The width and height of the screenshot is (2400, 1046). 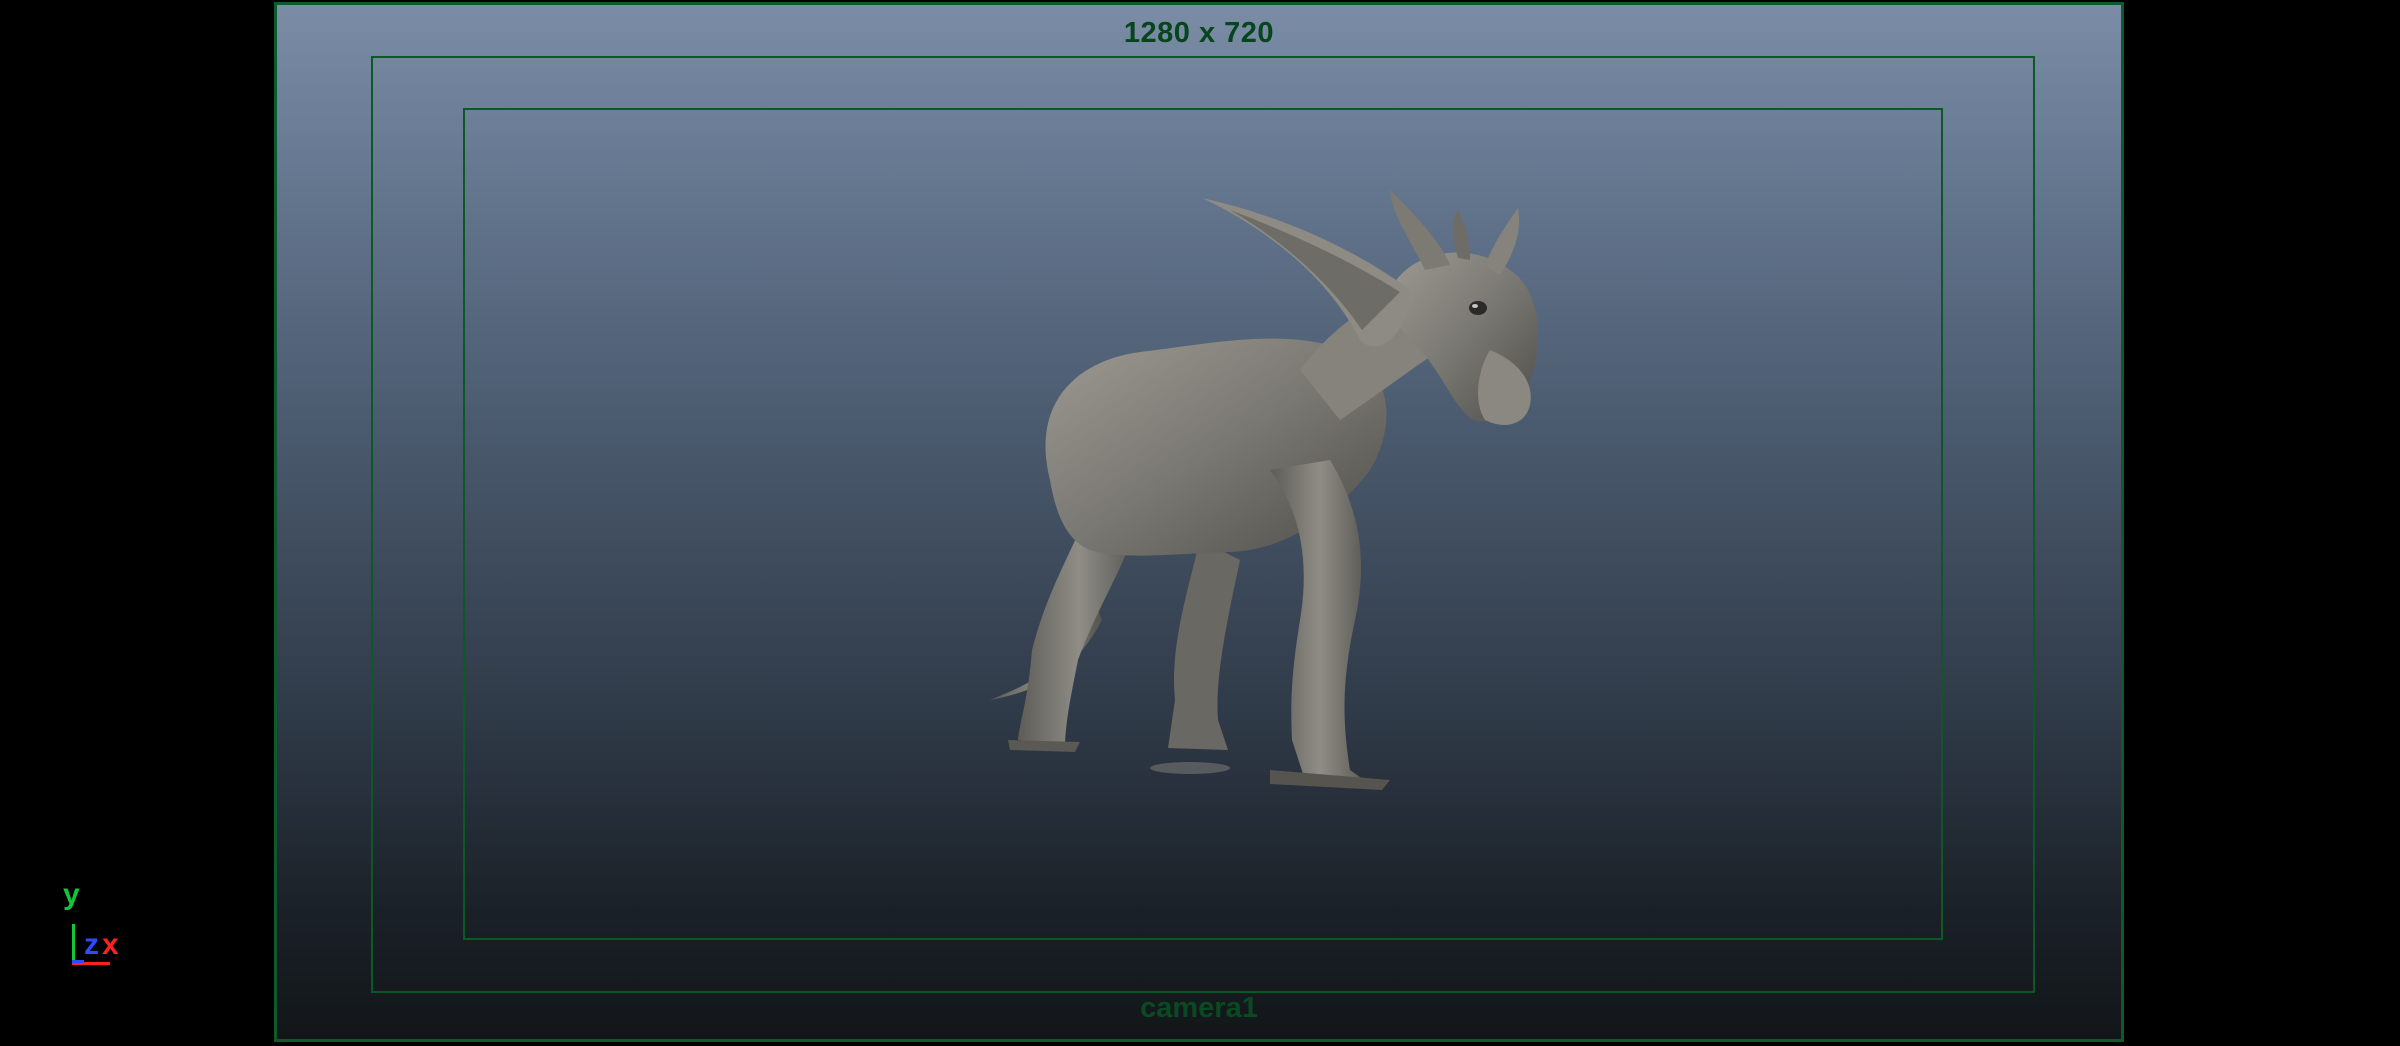 I want to click on horn-middle, so click(x=1461, y=235).